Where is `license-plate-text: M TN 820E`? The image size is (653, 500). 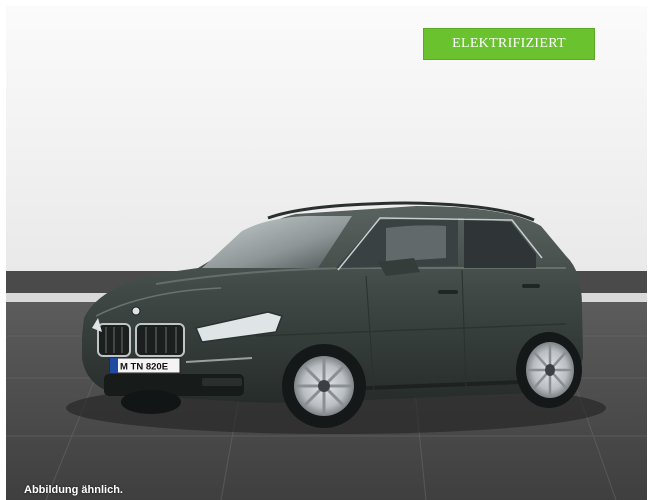
license-plate-text: M TN 820E is located at coordinates (144, 367).